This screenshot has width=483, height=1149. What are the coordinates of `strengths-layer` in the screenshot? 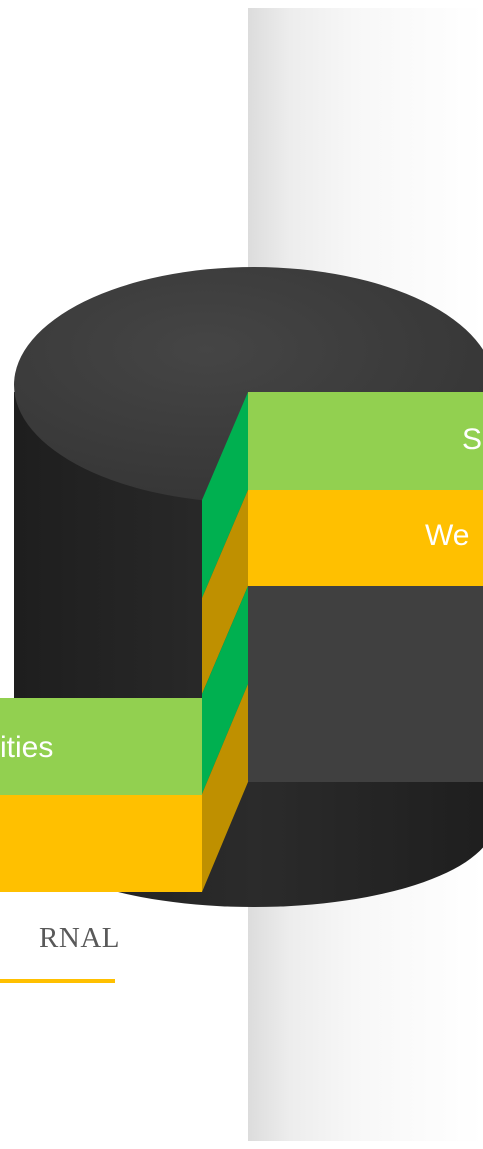 It's located at (365, 441).